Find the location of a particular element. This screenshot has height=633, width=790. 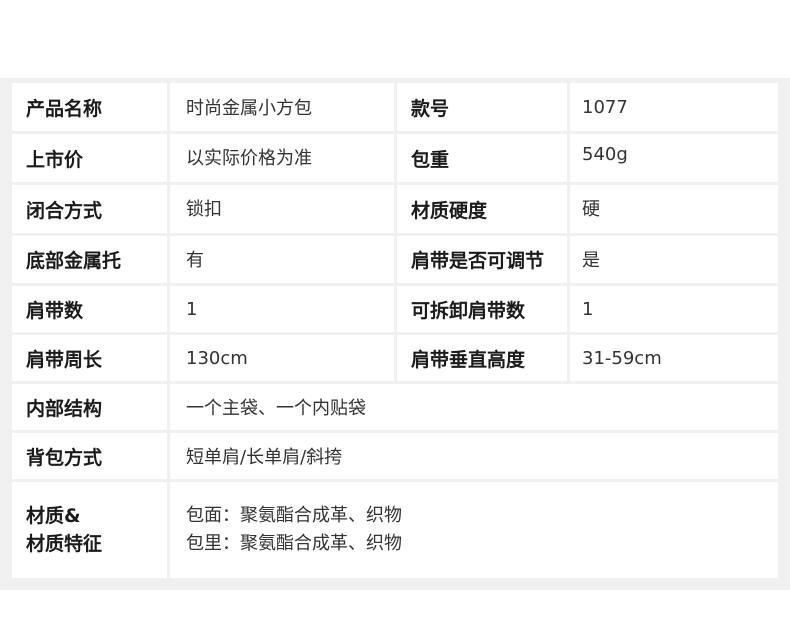

value-product-name: 时尚金属小方包 is located at coordinates (282, 107).